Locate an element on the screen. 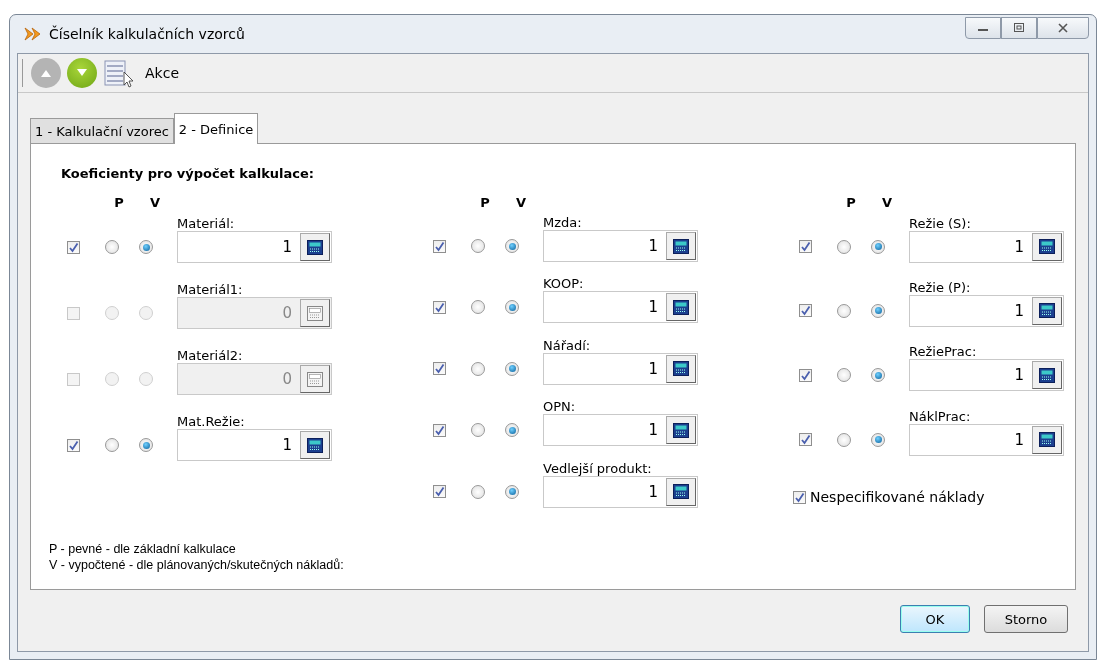 Image resolution: width=1117 pixels, height=667 pixels. field-label: Režie (P): is located at coordinates (940, 287).